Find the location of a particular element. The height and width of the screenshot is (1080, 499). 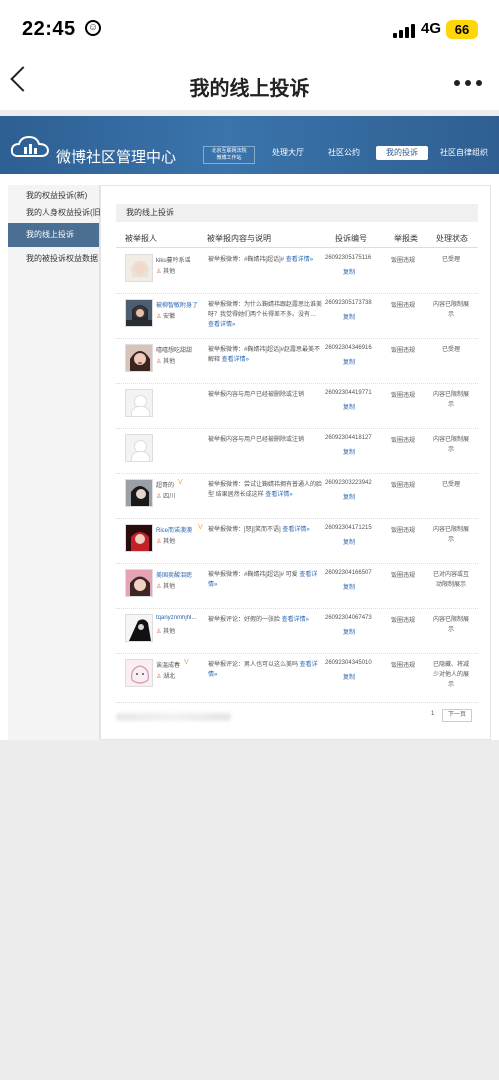

col-type: 举报类 is located at coordinates (406, 238).